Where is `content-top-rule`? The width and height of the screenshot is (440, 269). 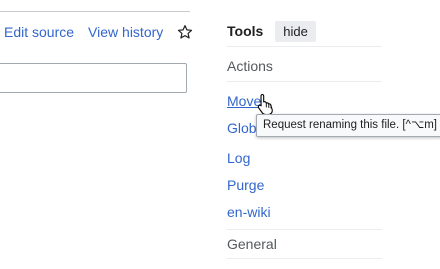
content-top-rule is located at coordinates (95, 11).